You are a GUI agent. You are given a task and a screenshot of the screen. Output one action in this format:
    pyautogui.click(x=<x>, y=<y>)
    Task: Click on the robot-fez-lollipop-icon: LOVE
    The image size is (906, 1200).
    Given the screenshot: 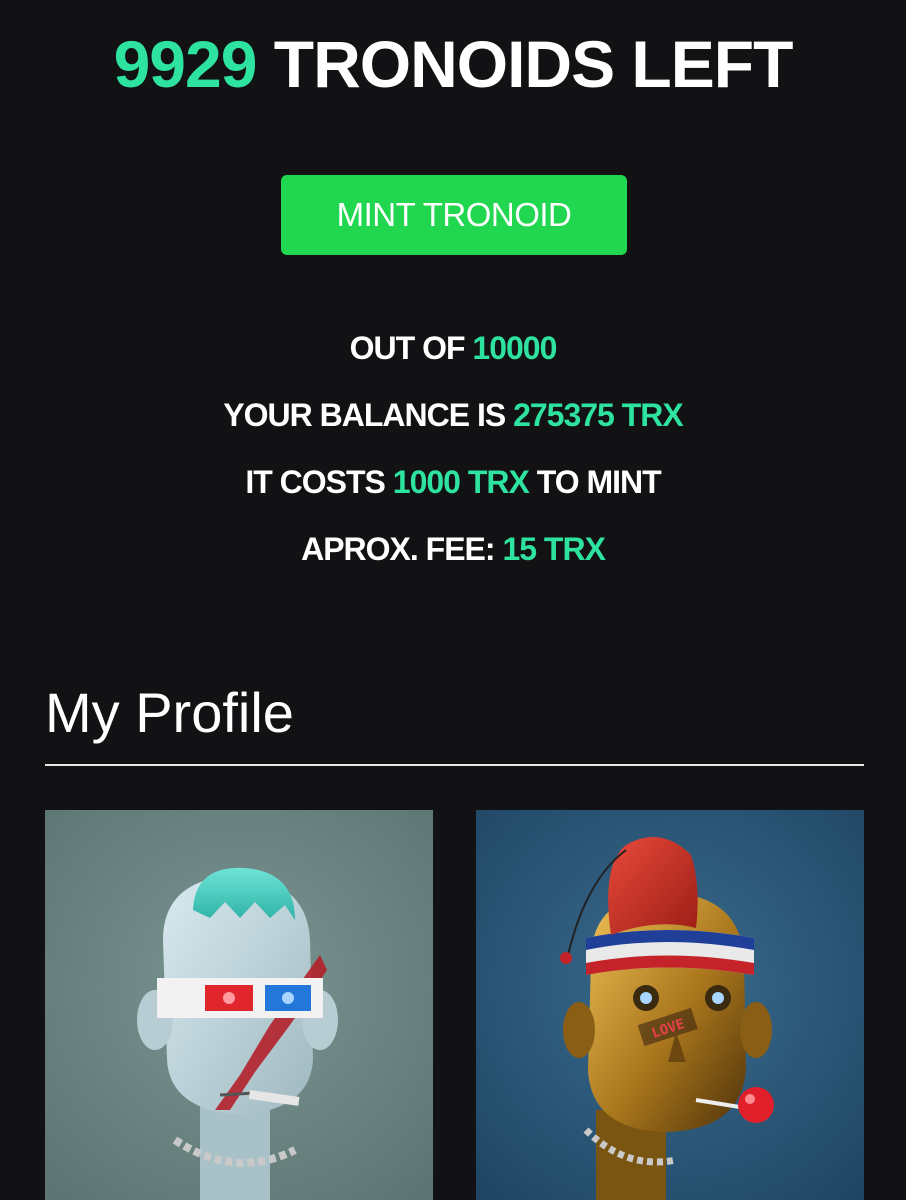 What is the action you would take?
    pyautogui.click(x=670, y=1005)
    